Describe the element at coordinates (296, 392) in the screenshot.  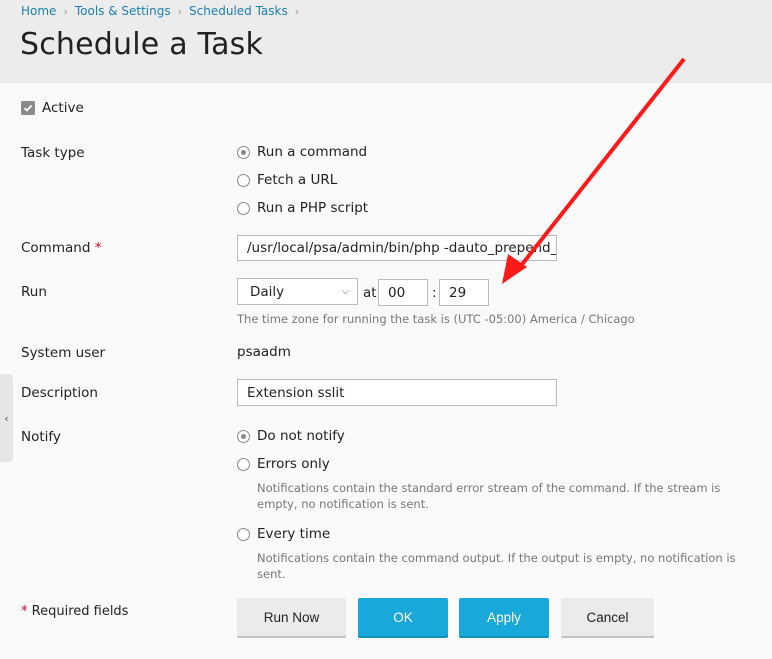
I see `description-value: Extension sslit` at that location.